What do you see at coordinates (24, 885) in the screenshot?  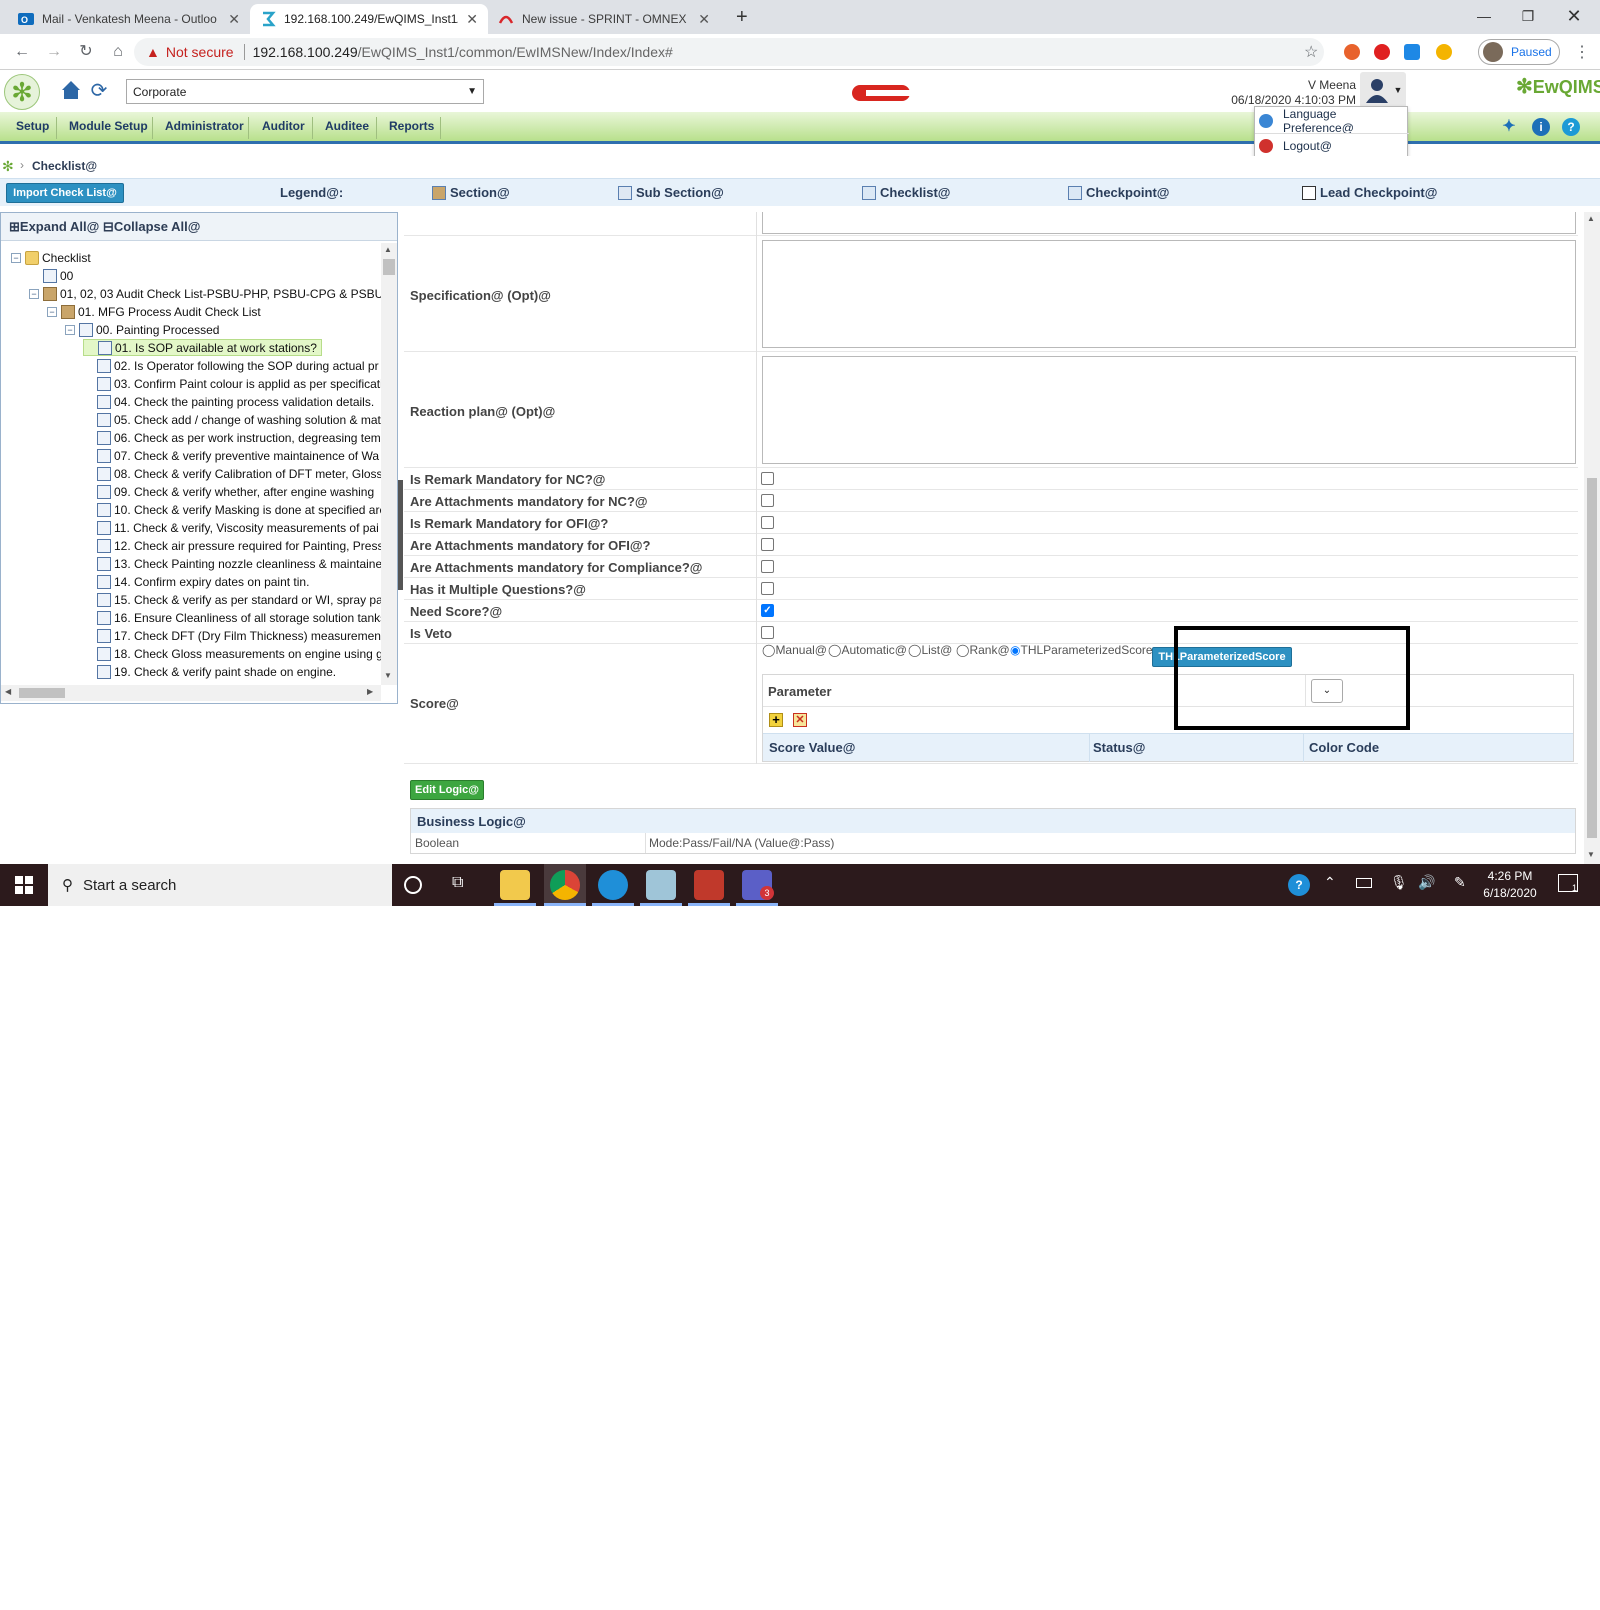 I see `start-button` at bounding box center [24, 885].